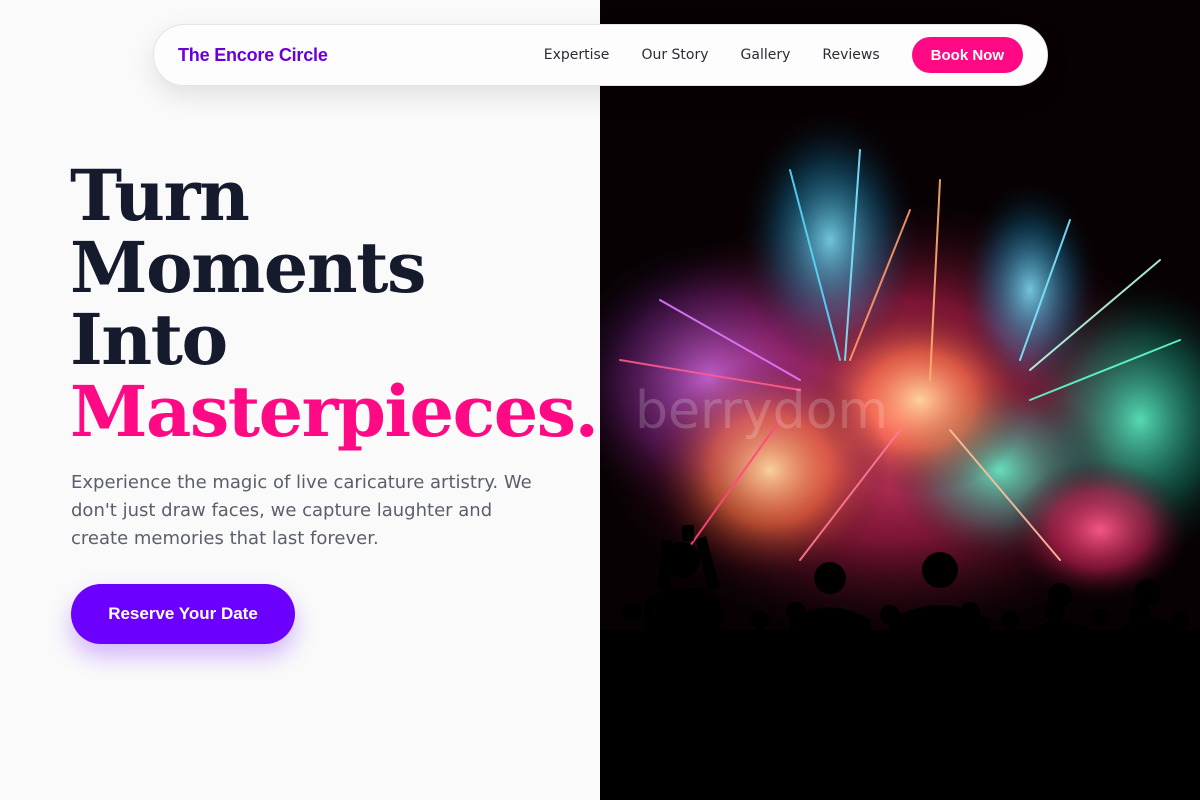 The image size is (1200, 800). Describe the element at coordinates (674, 55) in the screenshot. I see `nav-link-our-story: Our Story` at that location.